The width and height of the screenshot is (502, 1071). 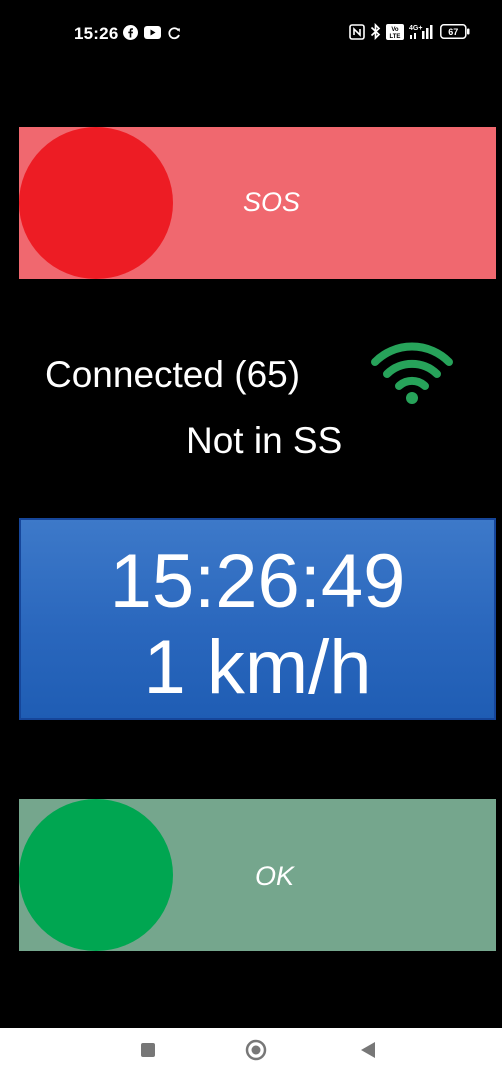 I want to click on status-right-icons: Vo LTE 4G+ 67, so click(x=409, y=33).